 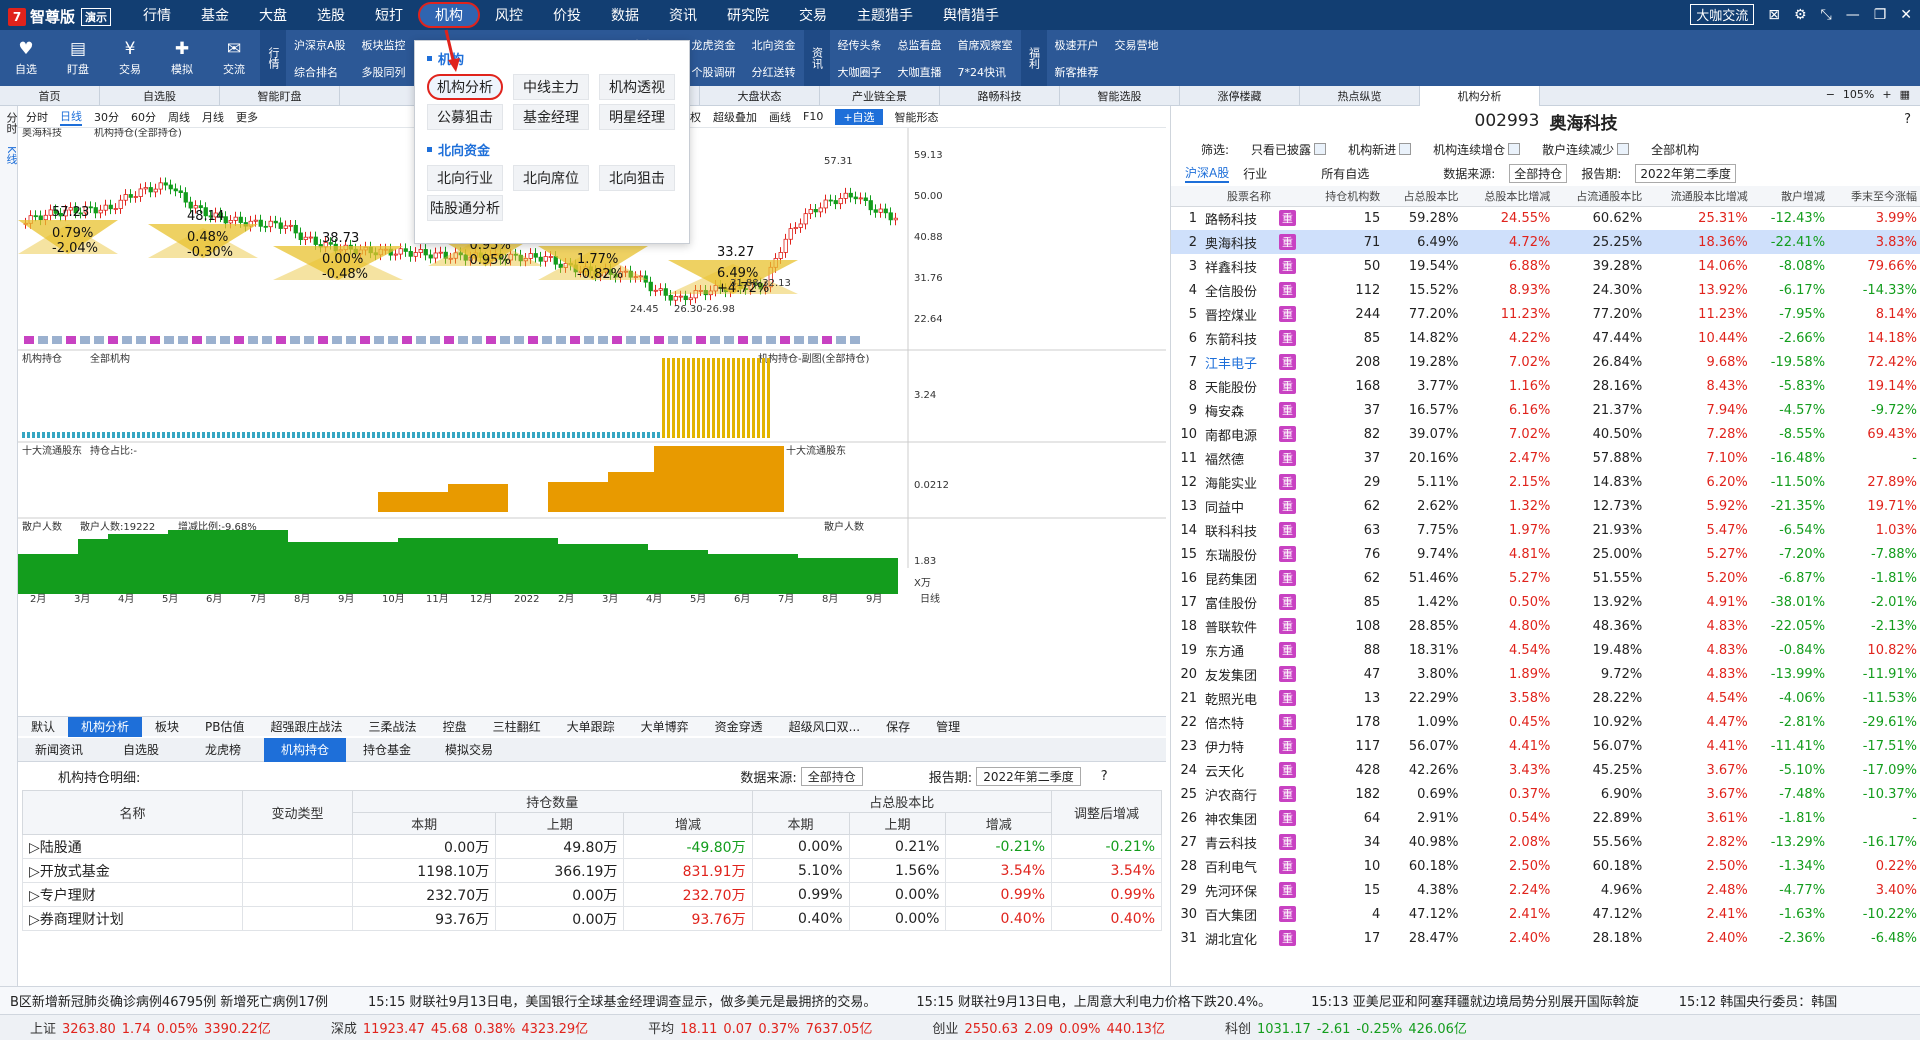 What do you see at coordinates (1000, 95) in the screenshot?
I see `tab-7: 路畅科技` at bounding box center [1000, 95].